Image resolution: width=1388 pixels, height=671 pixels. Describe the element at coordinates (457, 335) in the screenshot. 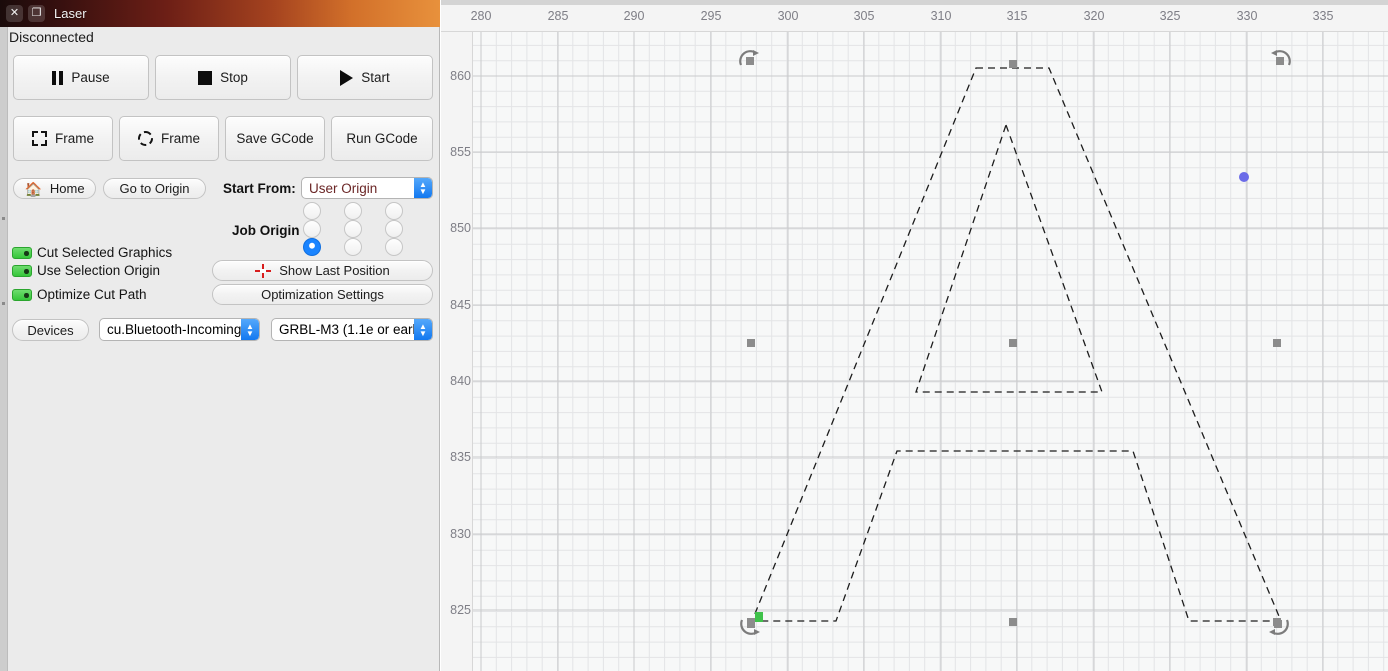

I see `vertical-ruler` at that location.